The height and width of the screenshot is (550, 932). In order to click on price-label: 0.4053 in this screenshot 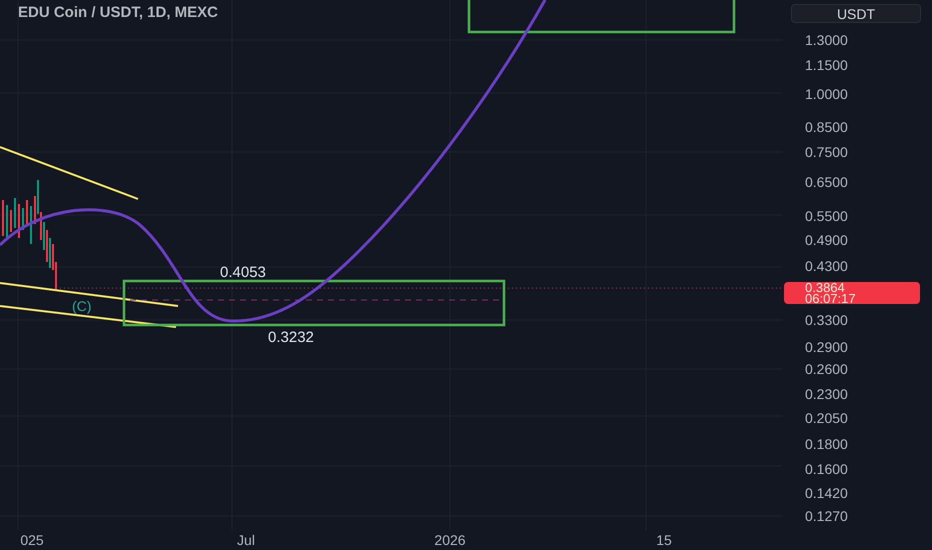, I will do `click(243, 273)`.